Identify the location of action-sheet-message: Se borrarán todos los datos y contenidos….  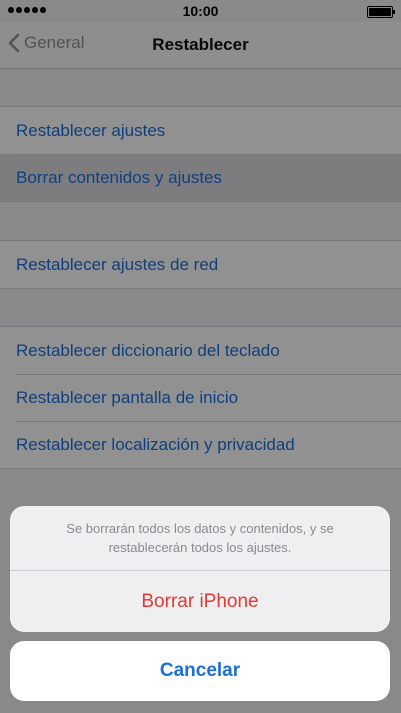
(200, 538).